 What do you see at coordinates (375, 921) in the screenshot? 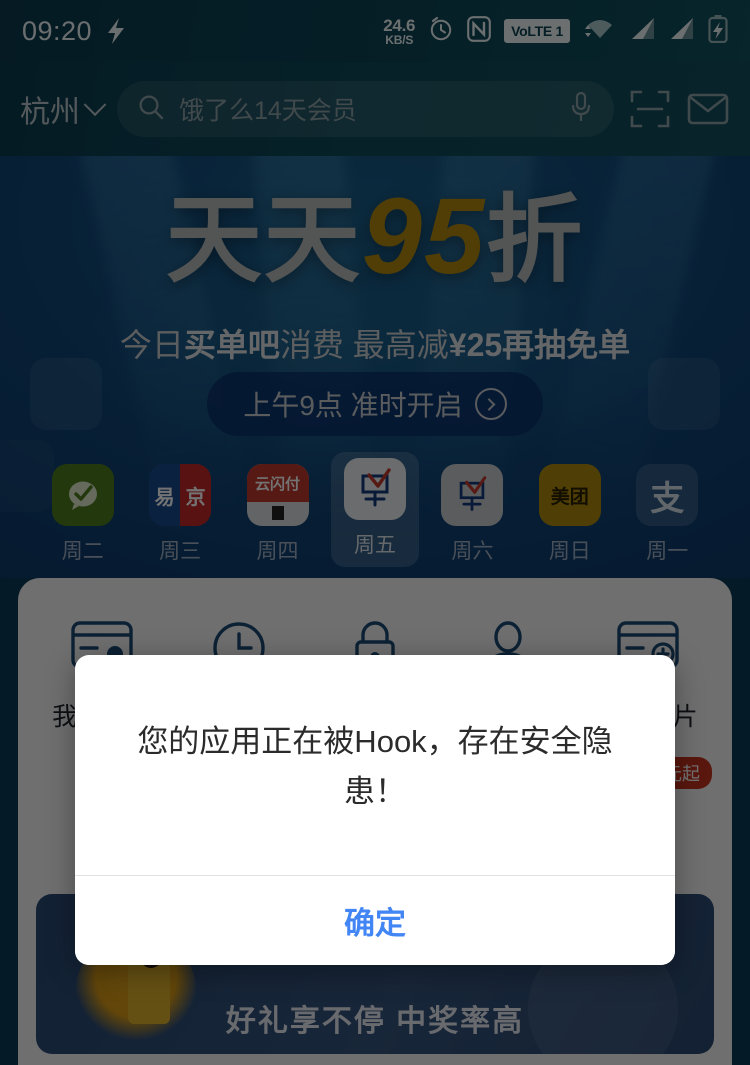
I see `dialog-confirm-button: 确定` at bounding box center [375, 921].